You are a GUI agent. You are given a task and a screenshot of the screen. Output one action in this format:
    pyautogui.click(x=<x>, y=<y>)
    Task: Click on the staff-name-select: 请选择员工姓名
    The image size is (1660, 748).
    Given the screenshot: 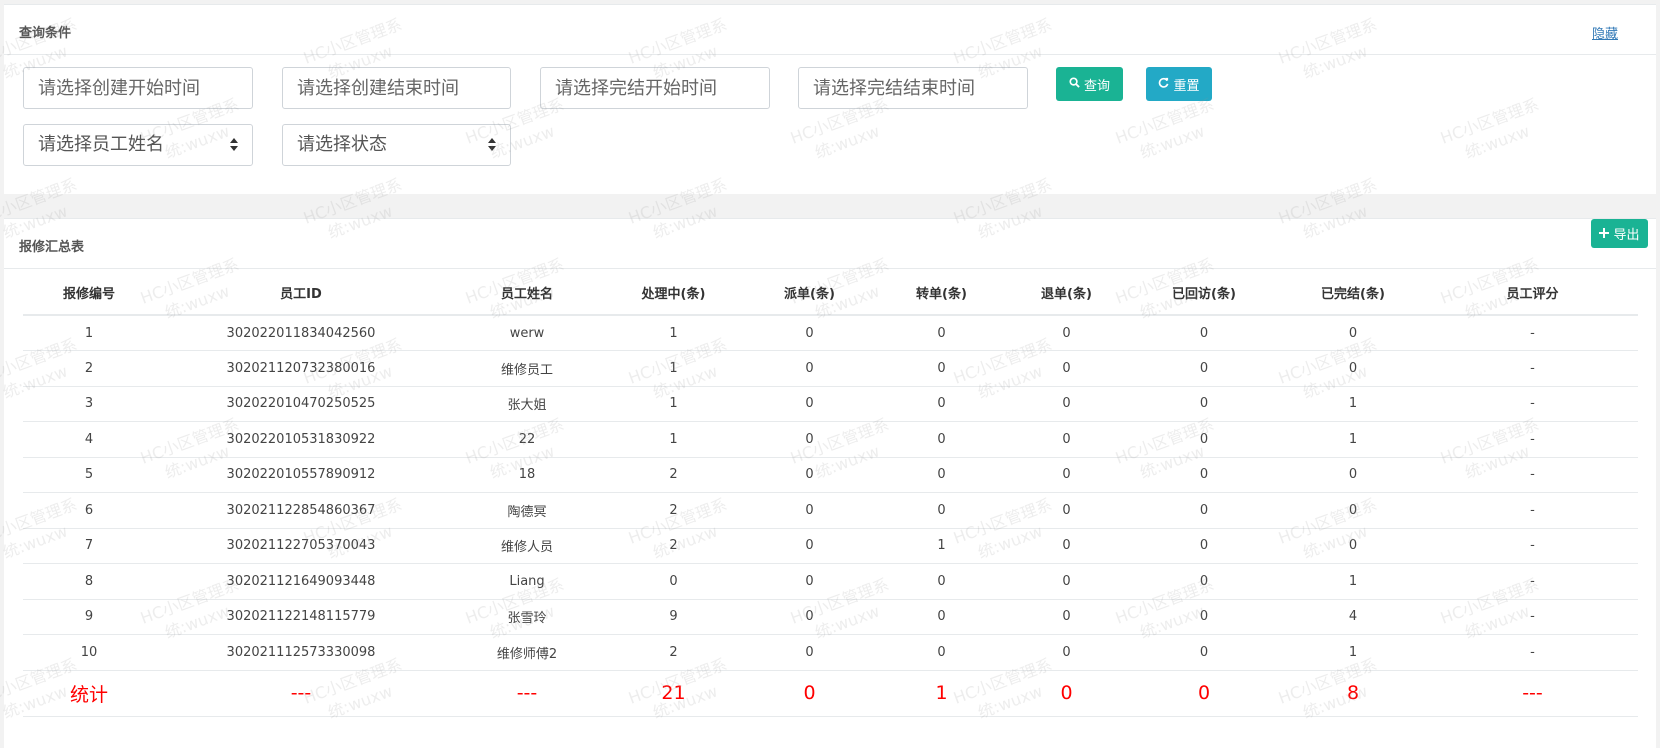 What is the action you would take?
    pyautogui.click(x=138, y=145)
    